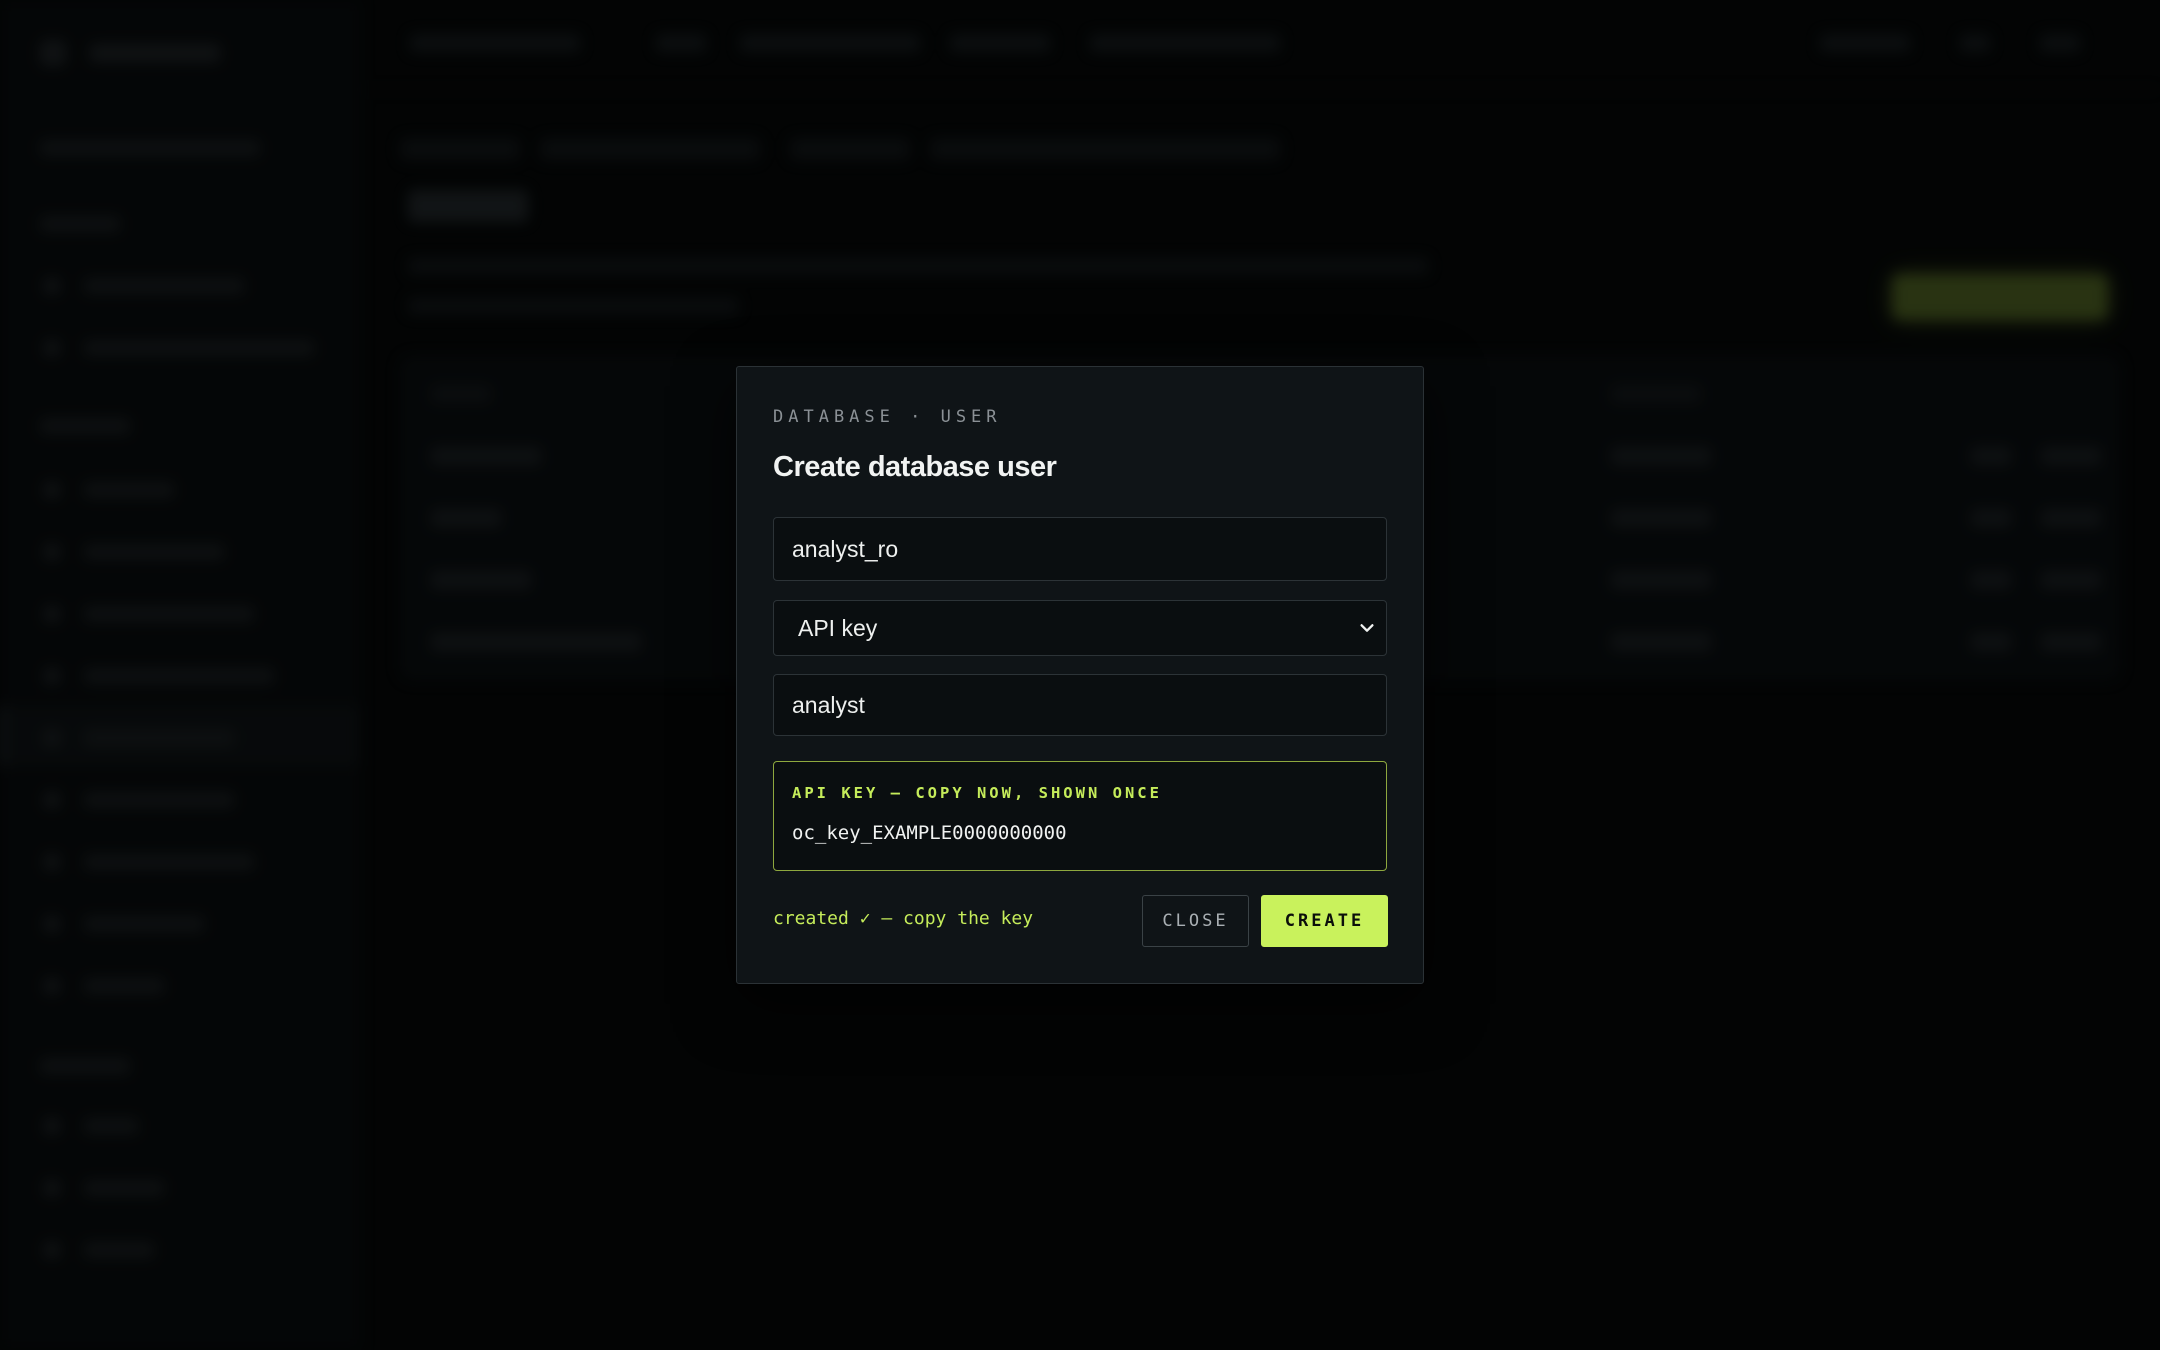 The image size is (2160, 1350). What do you see at coordinates (887, 417) in the screenshot?
I see `dialog-eyebrow: DATABASE · USER` at bounding box center [887, 417].